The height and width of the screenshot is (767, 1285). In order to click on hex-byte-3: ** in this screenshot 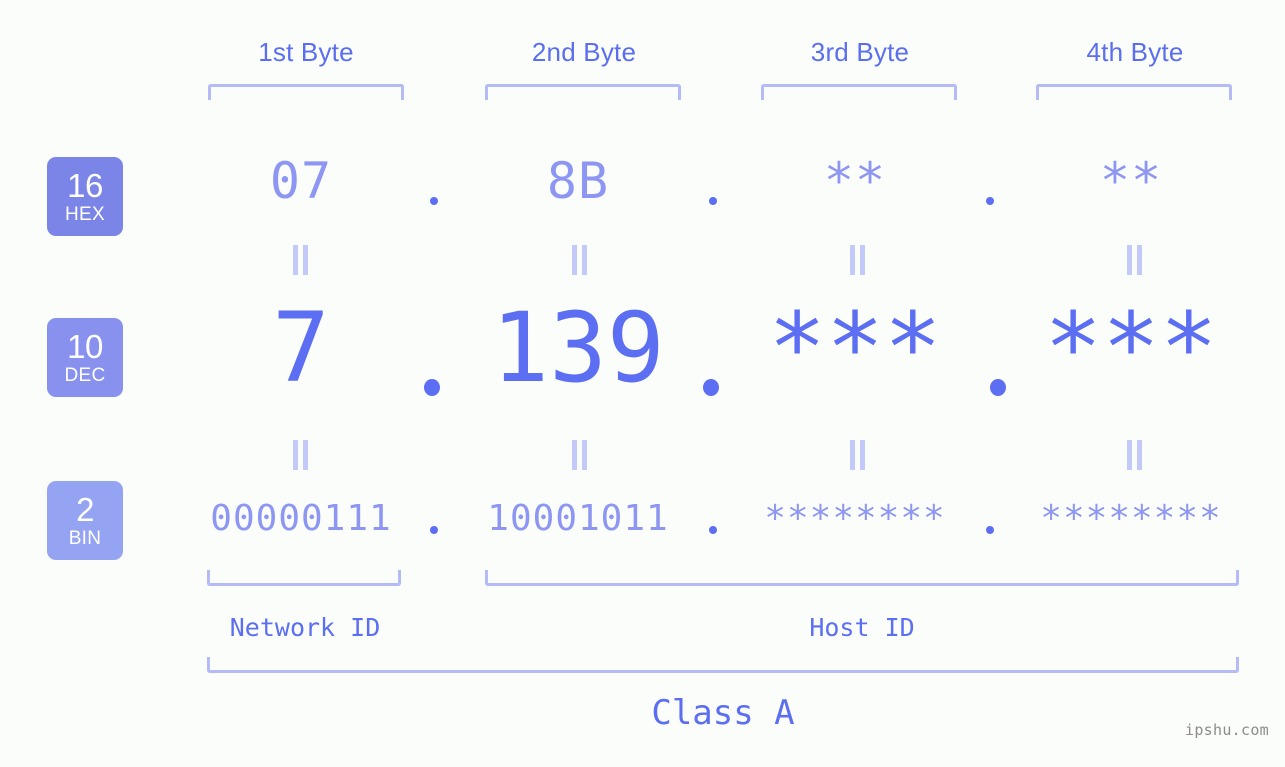, I will do `click(855, 181)`.